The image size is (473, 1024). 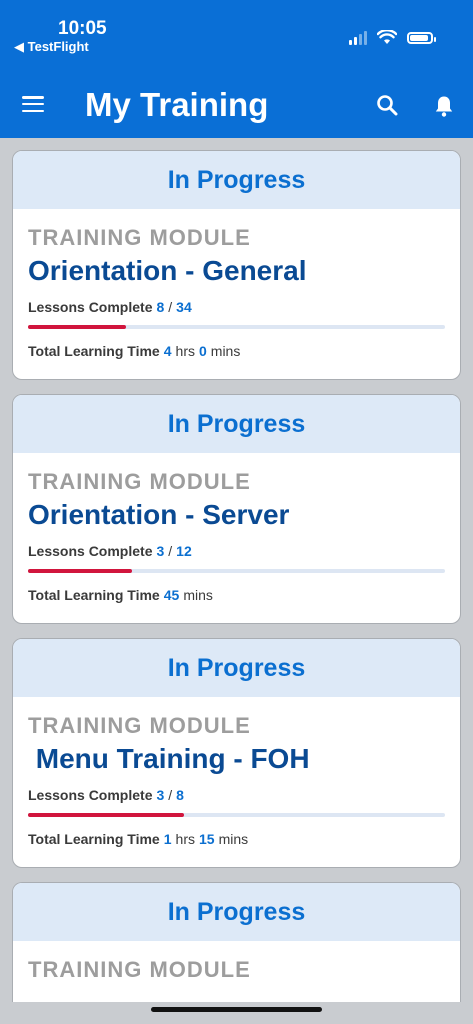 What do you see at coordinates (358, 37) in the screenshot?
I see `cellular-signal-icon` at bounding box center [358, 37].